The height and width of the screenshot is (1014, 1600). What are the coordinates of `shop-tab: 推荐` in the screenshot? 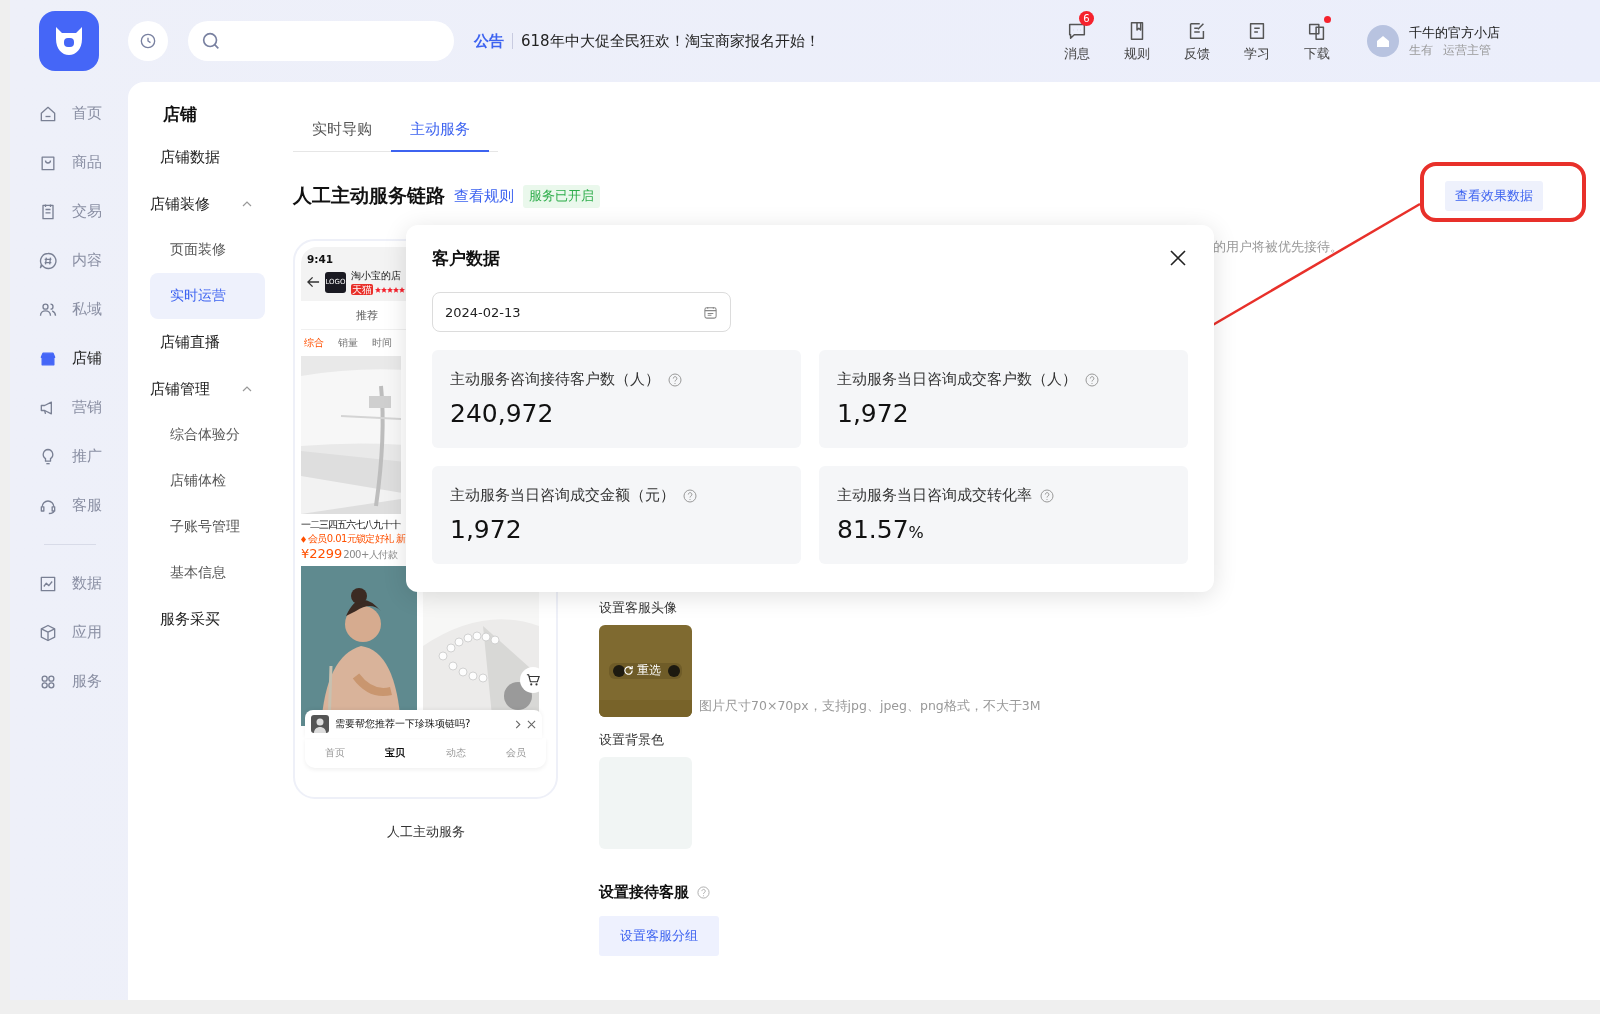 It's located at (367, 315).